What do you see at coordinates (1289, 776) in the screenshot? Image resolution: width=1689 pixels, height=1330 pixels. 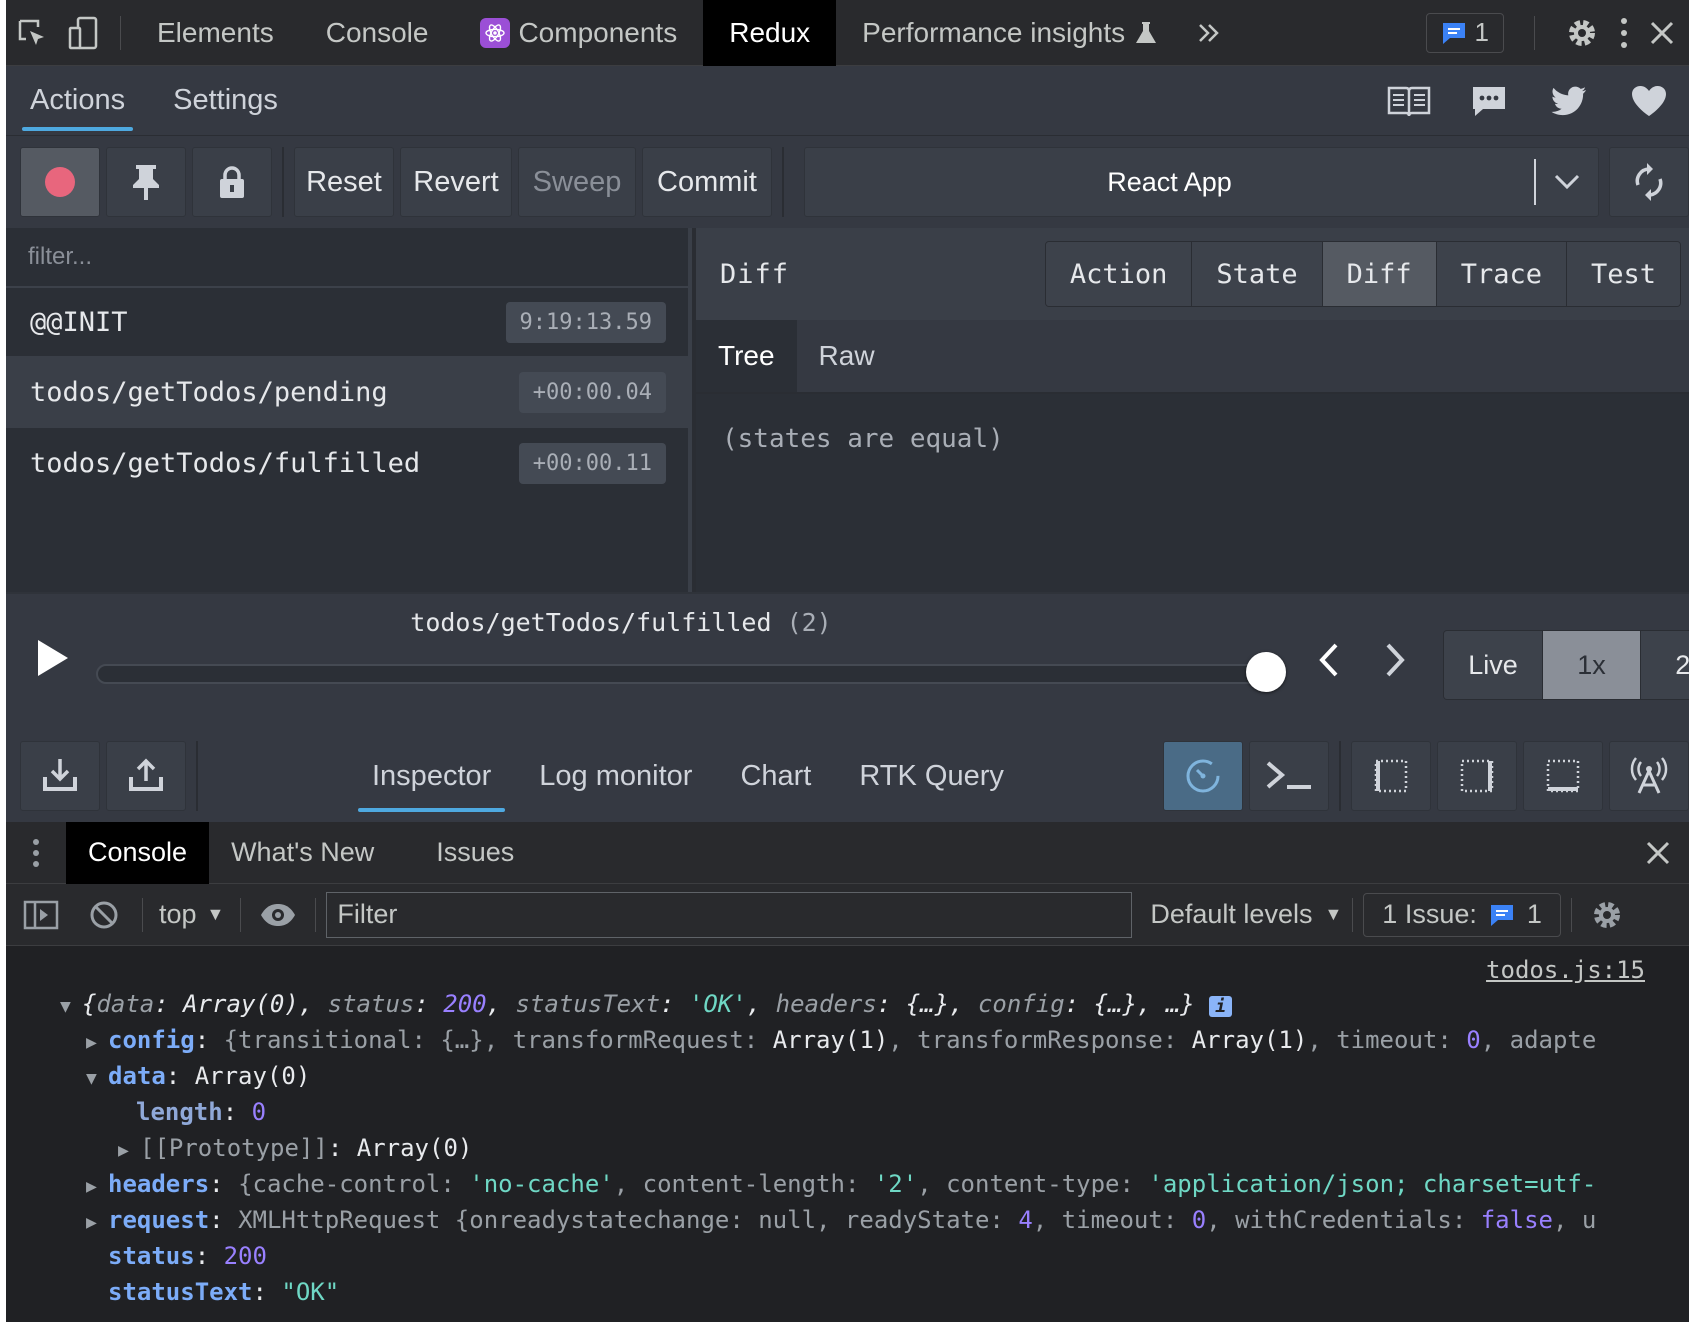 I see `dispatcher-button` at bounding box center [1289, 776].